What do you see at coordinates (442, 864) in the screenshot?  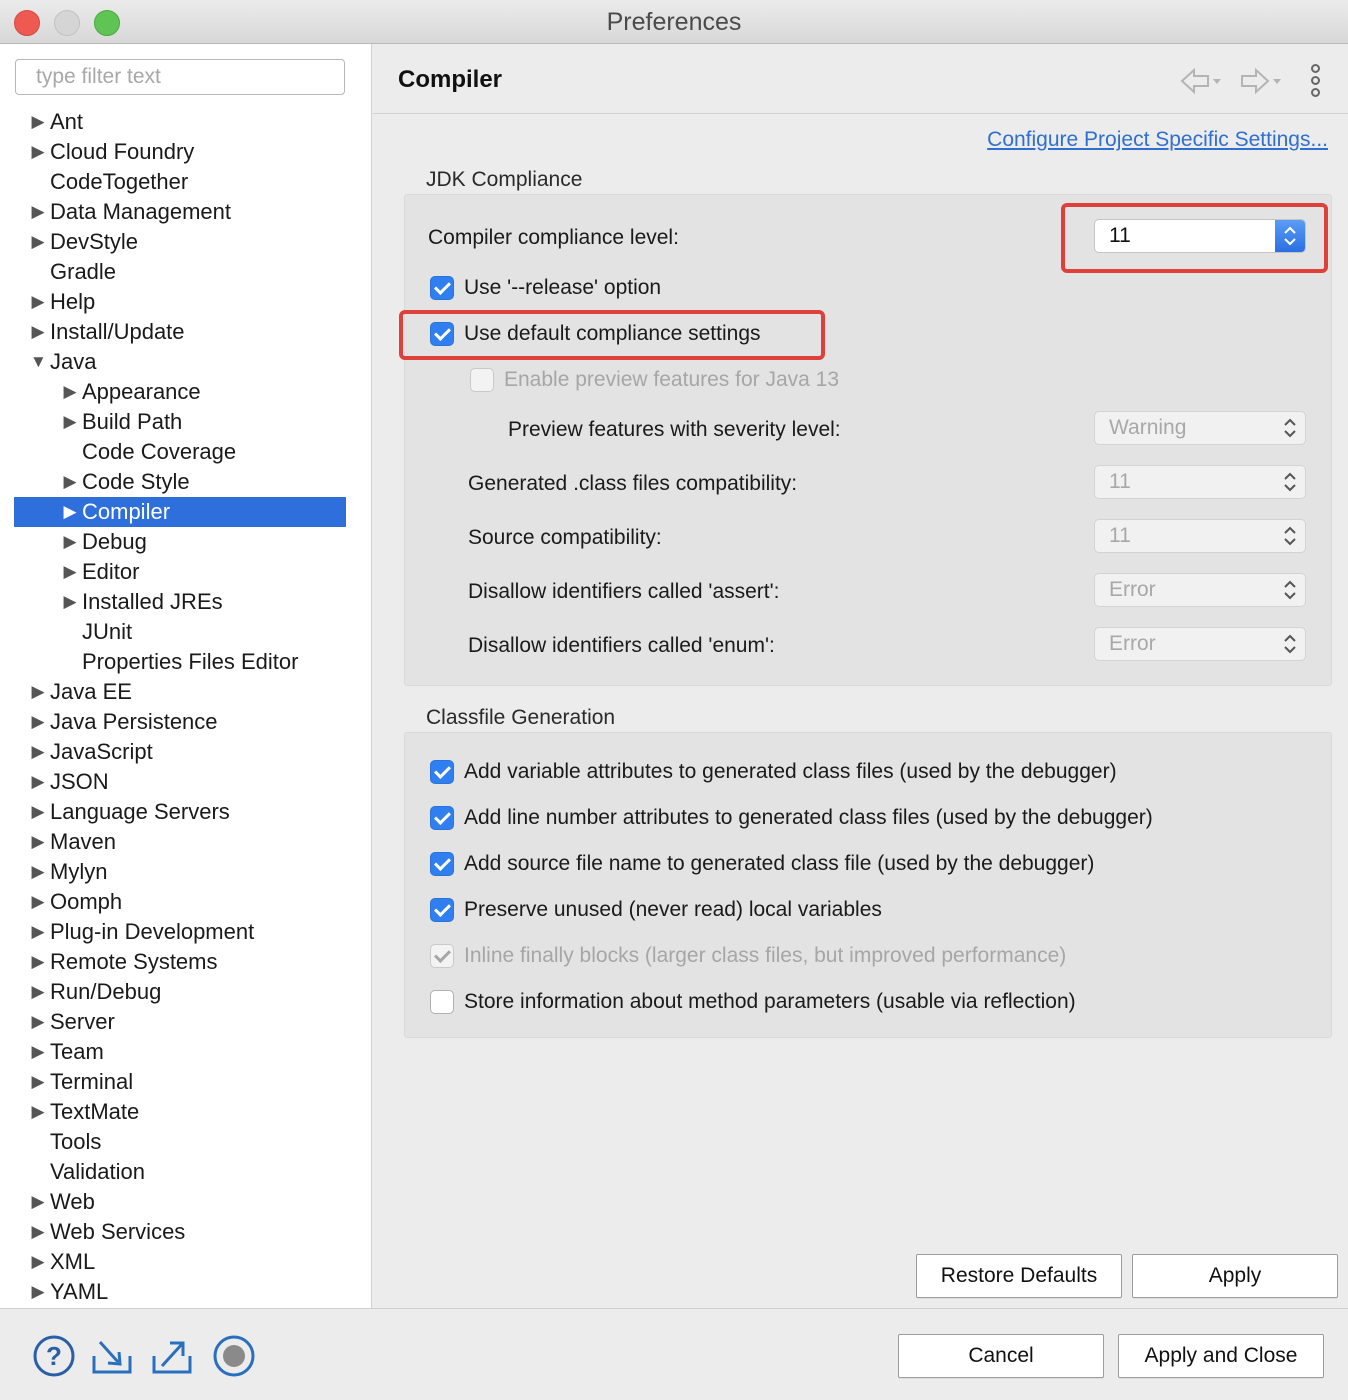 I see `source-file-name-checkbox` at bounding box center [442, 864].